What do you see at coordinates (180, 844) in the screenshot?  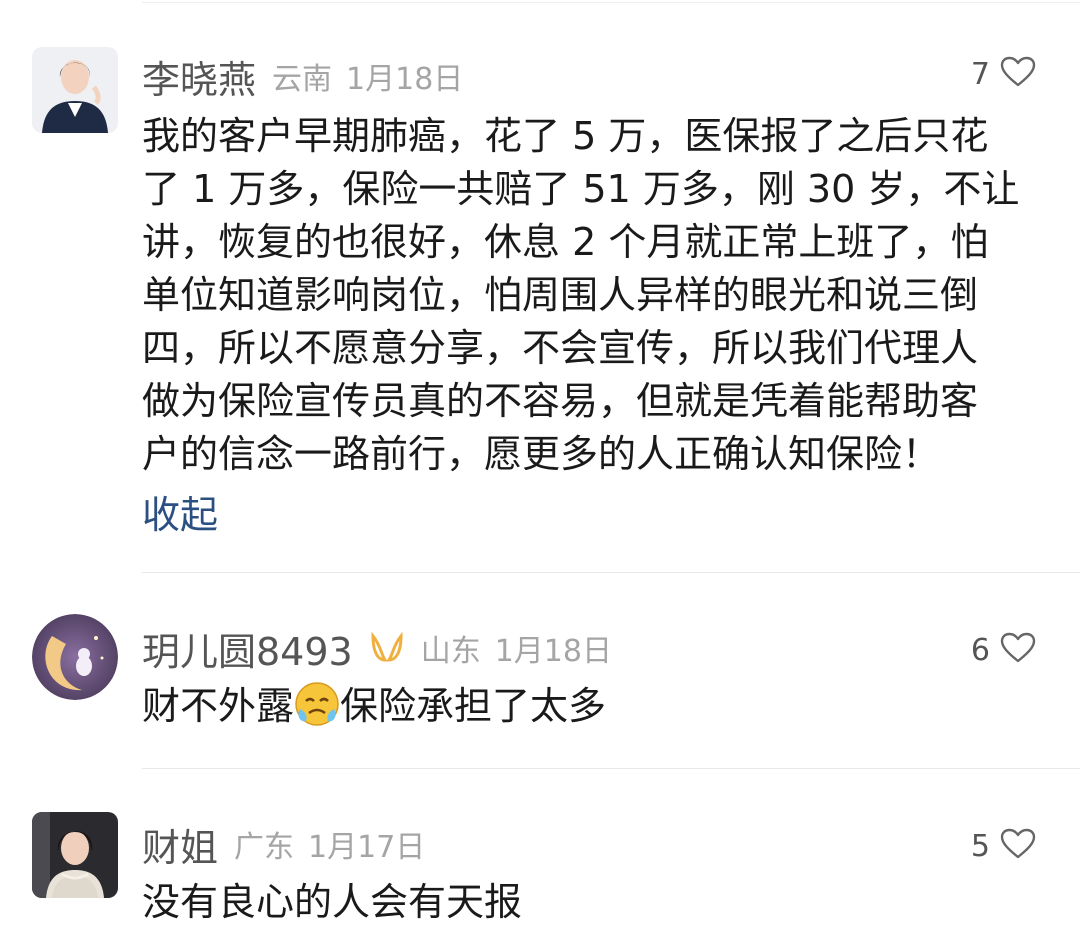 I see `username: 财姐` at bounding box center [180, 844].